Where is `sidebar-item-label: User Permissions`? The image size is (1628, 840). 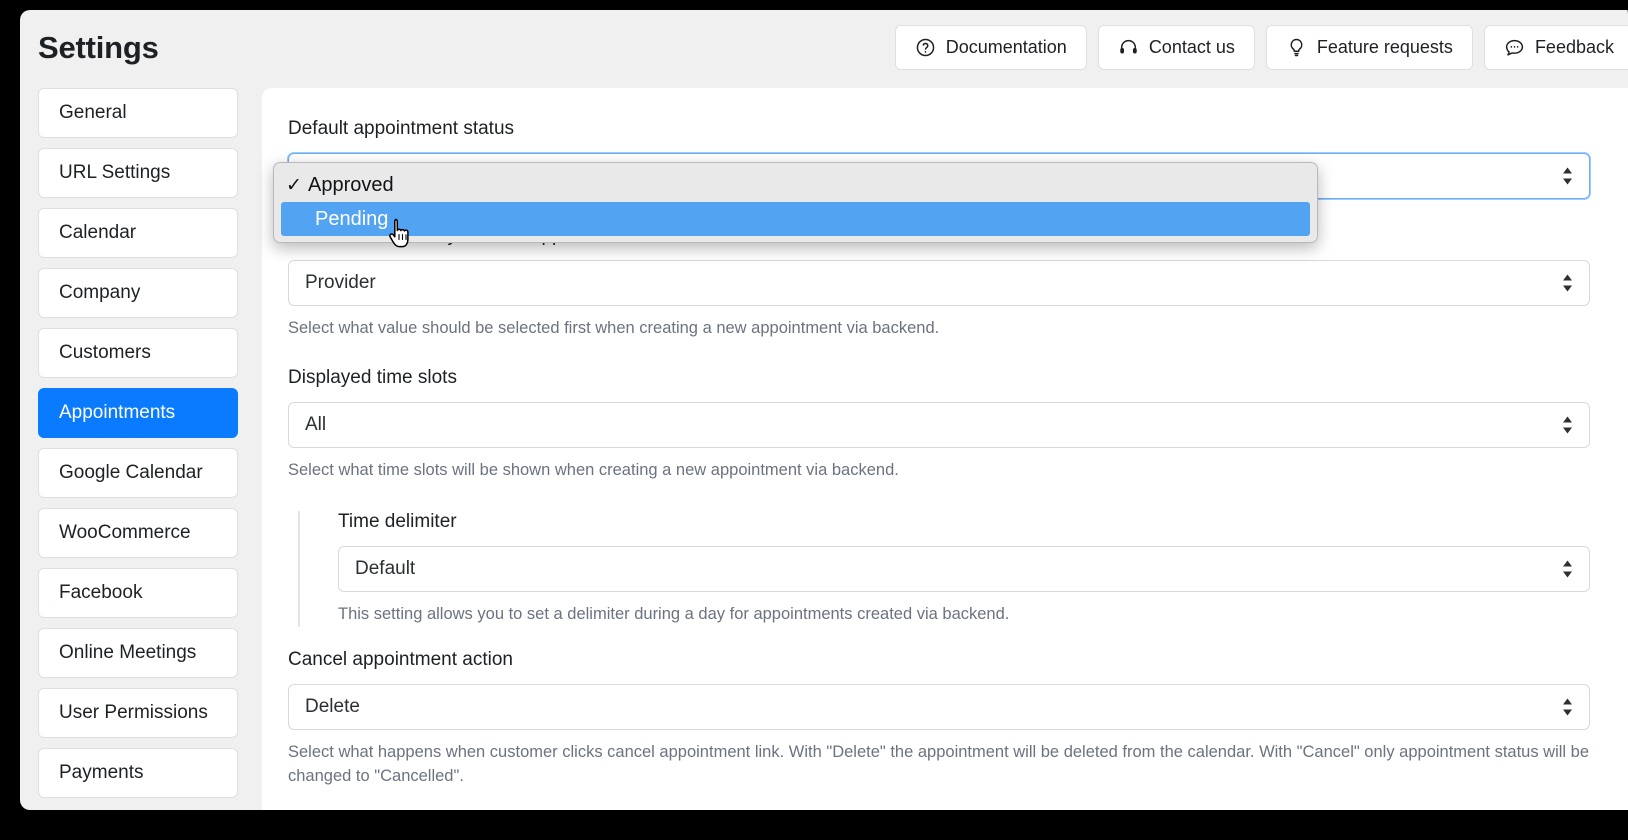 sidebar-item-label: User Permissions is located at coordinates (133, 712).